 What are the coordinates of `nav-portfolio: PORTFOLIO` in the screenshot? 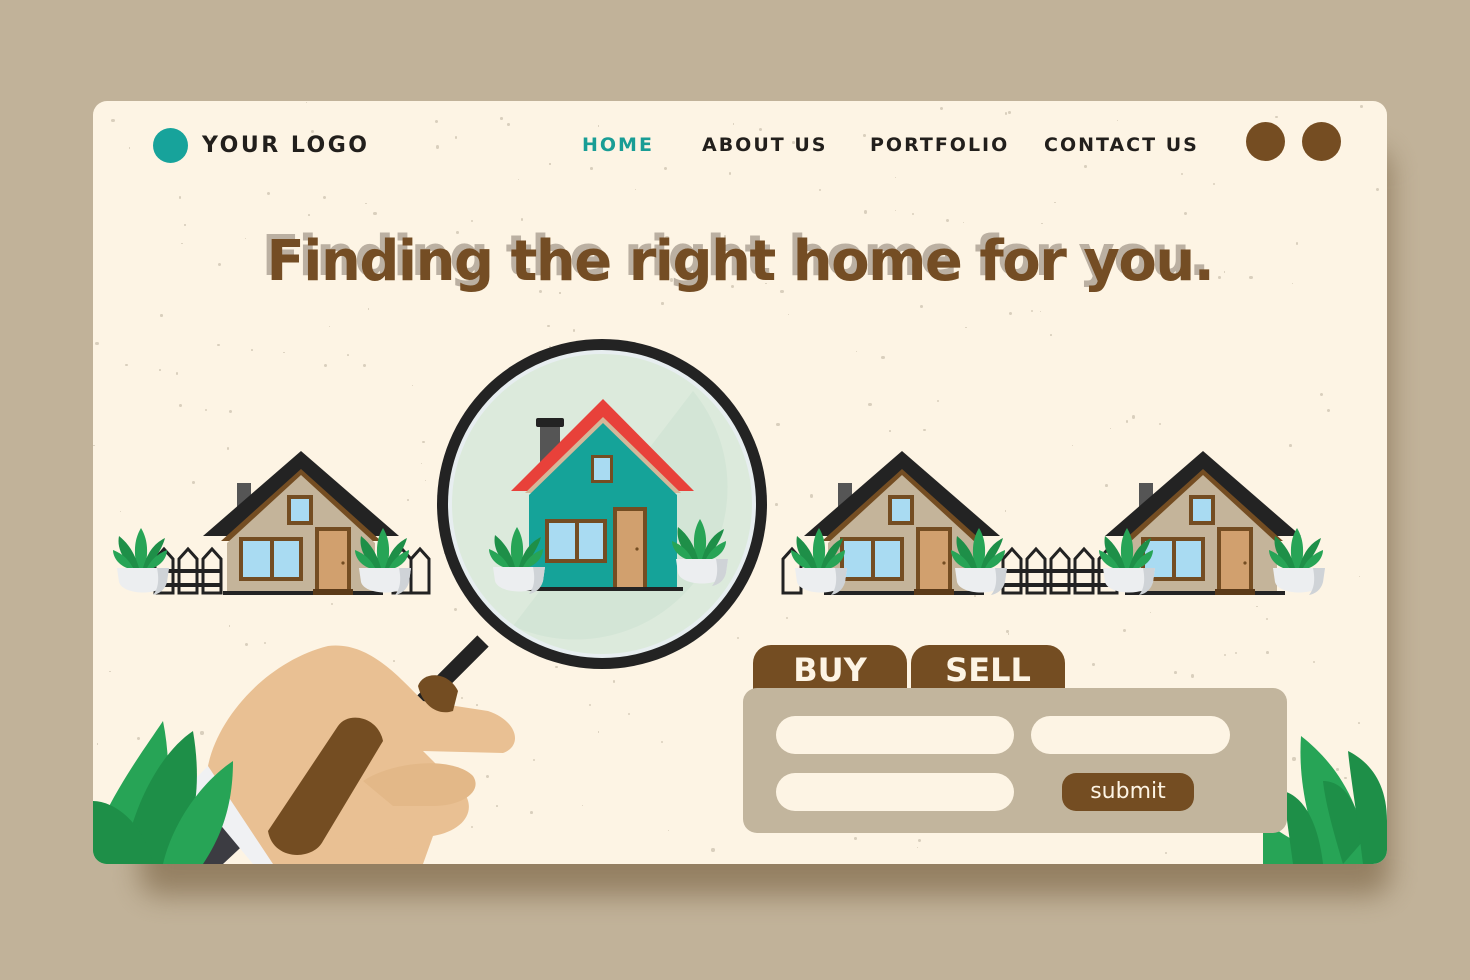 It's located at (957, 145).